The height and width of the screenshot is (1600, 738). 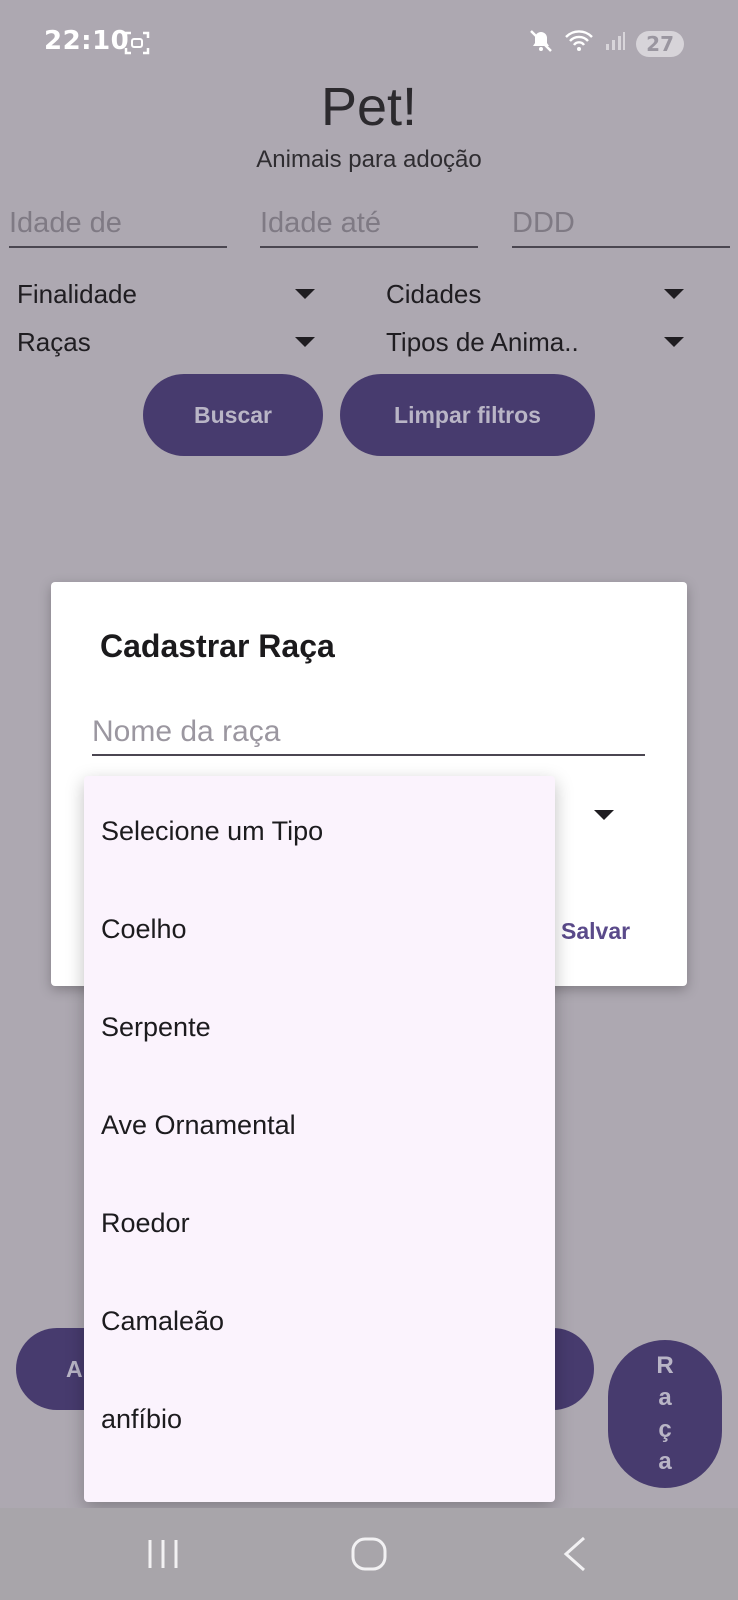 I want to click on cidades-dropdown: Cidades, so click(x=535, y=294).